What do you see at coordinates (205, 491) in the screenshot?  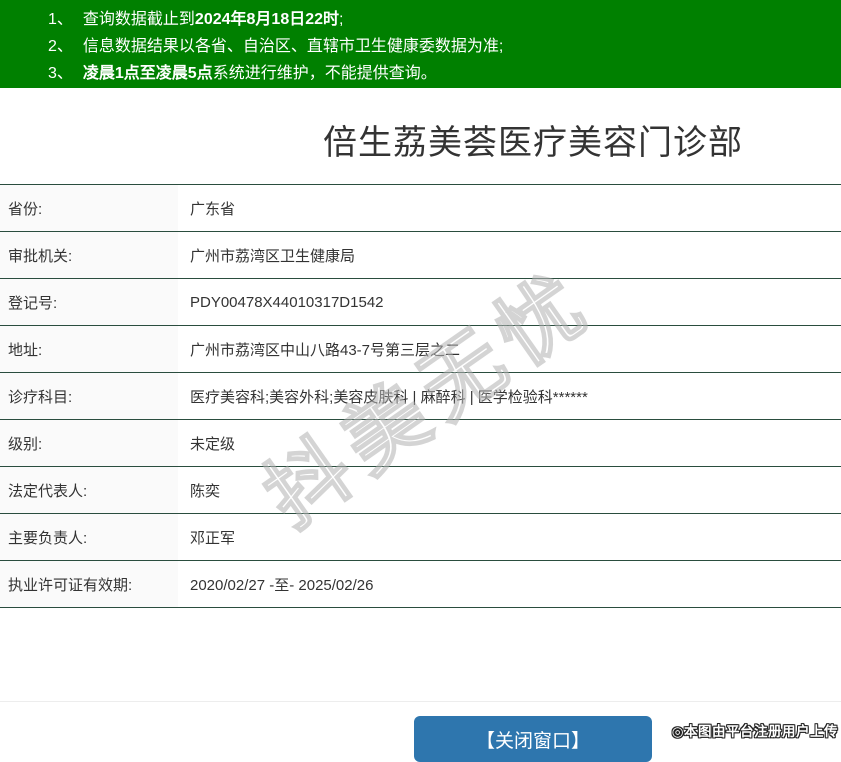 I see `row-value: 陈奕` at bounding box center [205, 491].